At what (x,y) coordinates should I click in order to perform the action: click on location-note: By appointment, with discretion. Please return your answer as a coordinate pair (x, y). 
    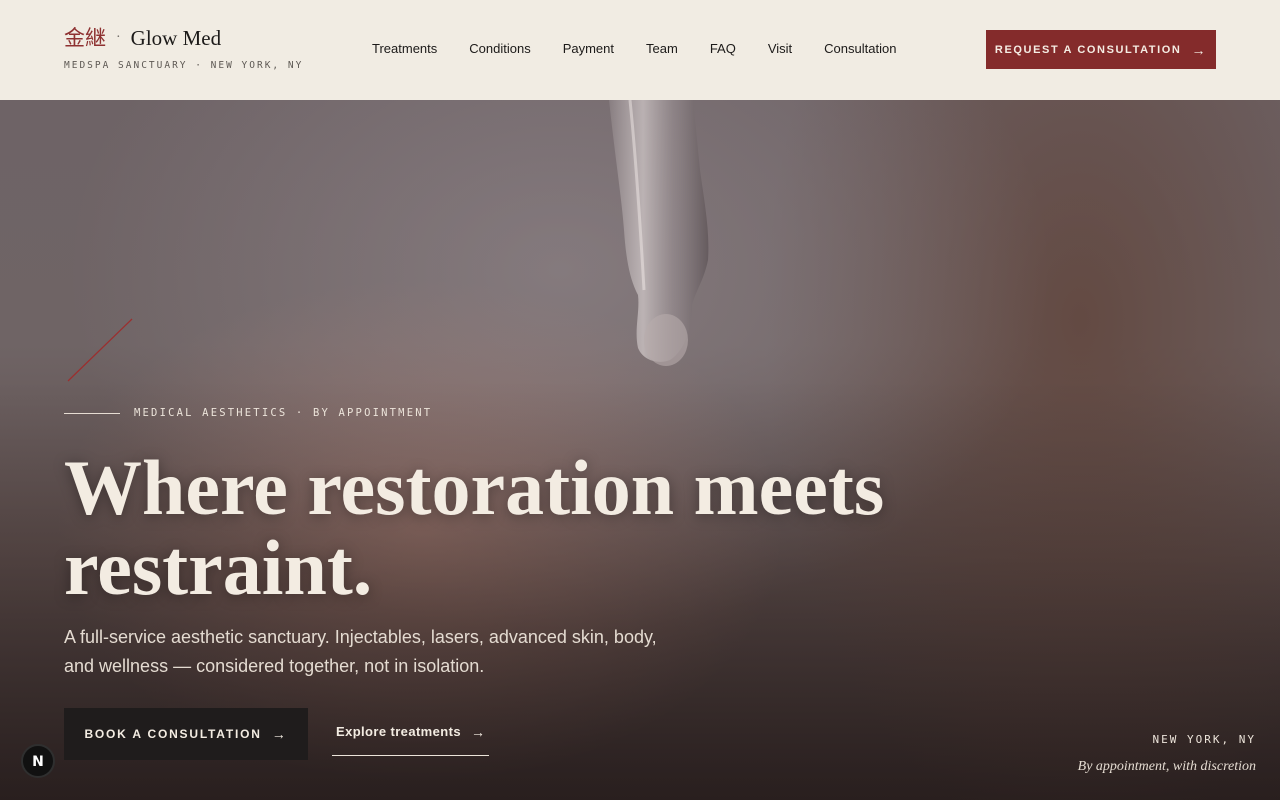
    Looking at the image, I should click on (1166, 766).